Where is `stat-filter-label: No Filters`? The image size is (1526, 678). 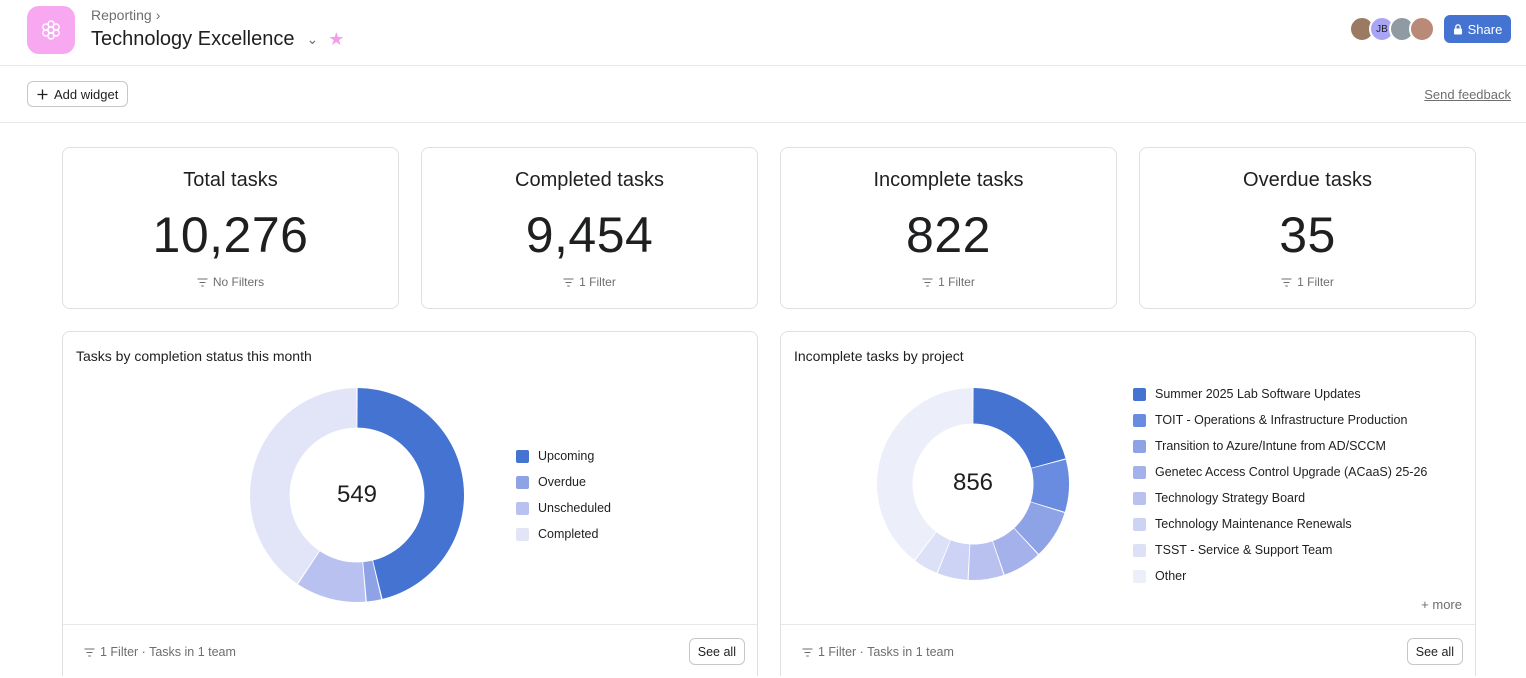 stat-filter-label: No Filters is located at coordinates (238, 282).